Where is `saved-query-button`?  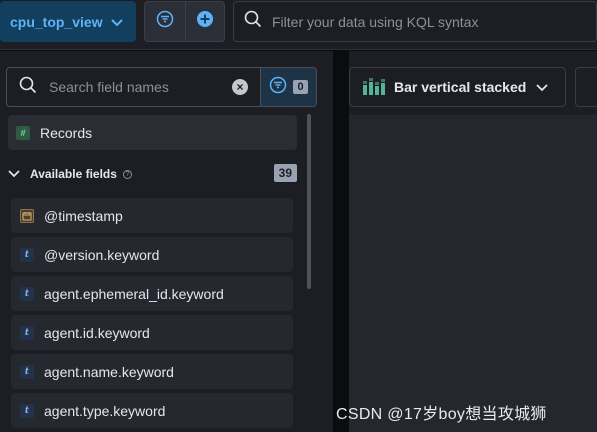
saved-query-button is located at coordinates (165, 21).